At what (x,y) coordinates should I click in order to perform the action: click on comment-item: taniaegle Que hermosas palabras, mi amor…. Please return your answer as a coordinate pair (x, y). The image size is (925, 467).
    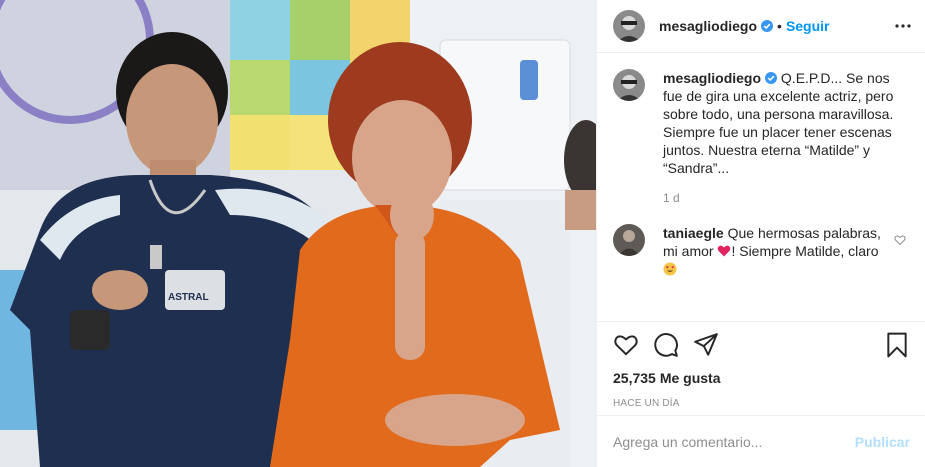
    Looking at the image, I should click on (761, 251).